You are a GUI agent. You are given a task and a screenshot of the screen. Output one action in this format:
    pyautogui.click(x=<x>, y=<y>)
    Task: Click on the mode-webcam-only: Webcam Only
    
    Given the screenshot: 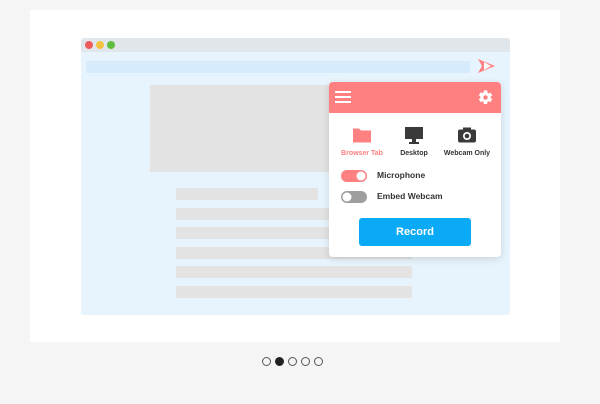 What is the action you would take?
    pyautogui.click(x=467, y=141)
    